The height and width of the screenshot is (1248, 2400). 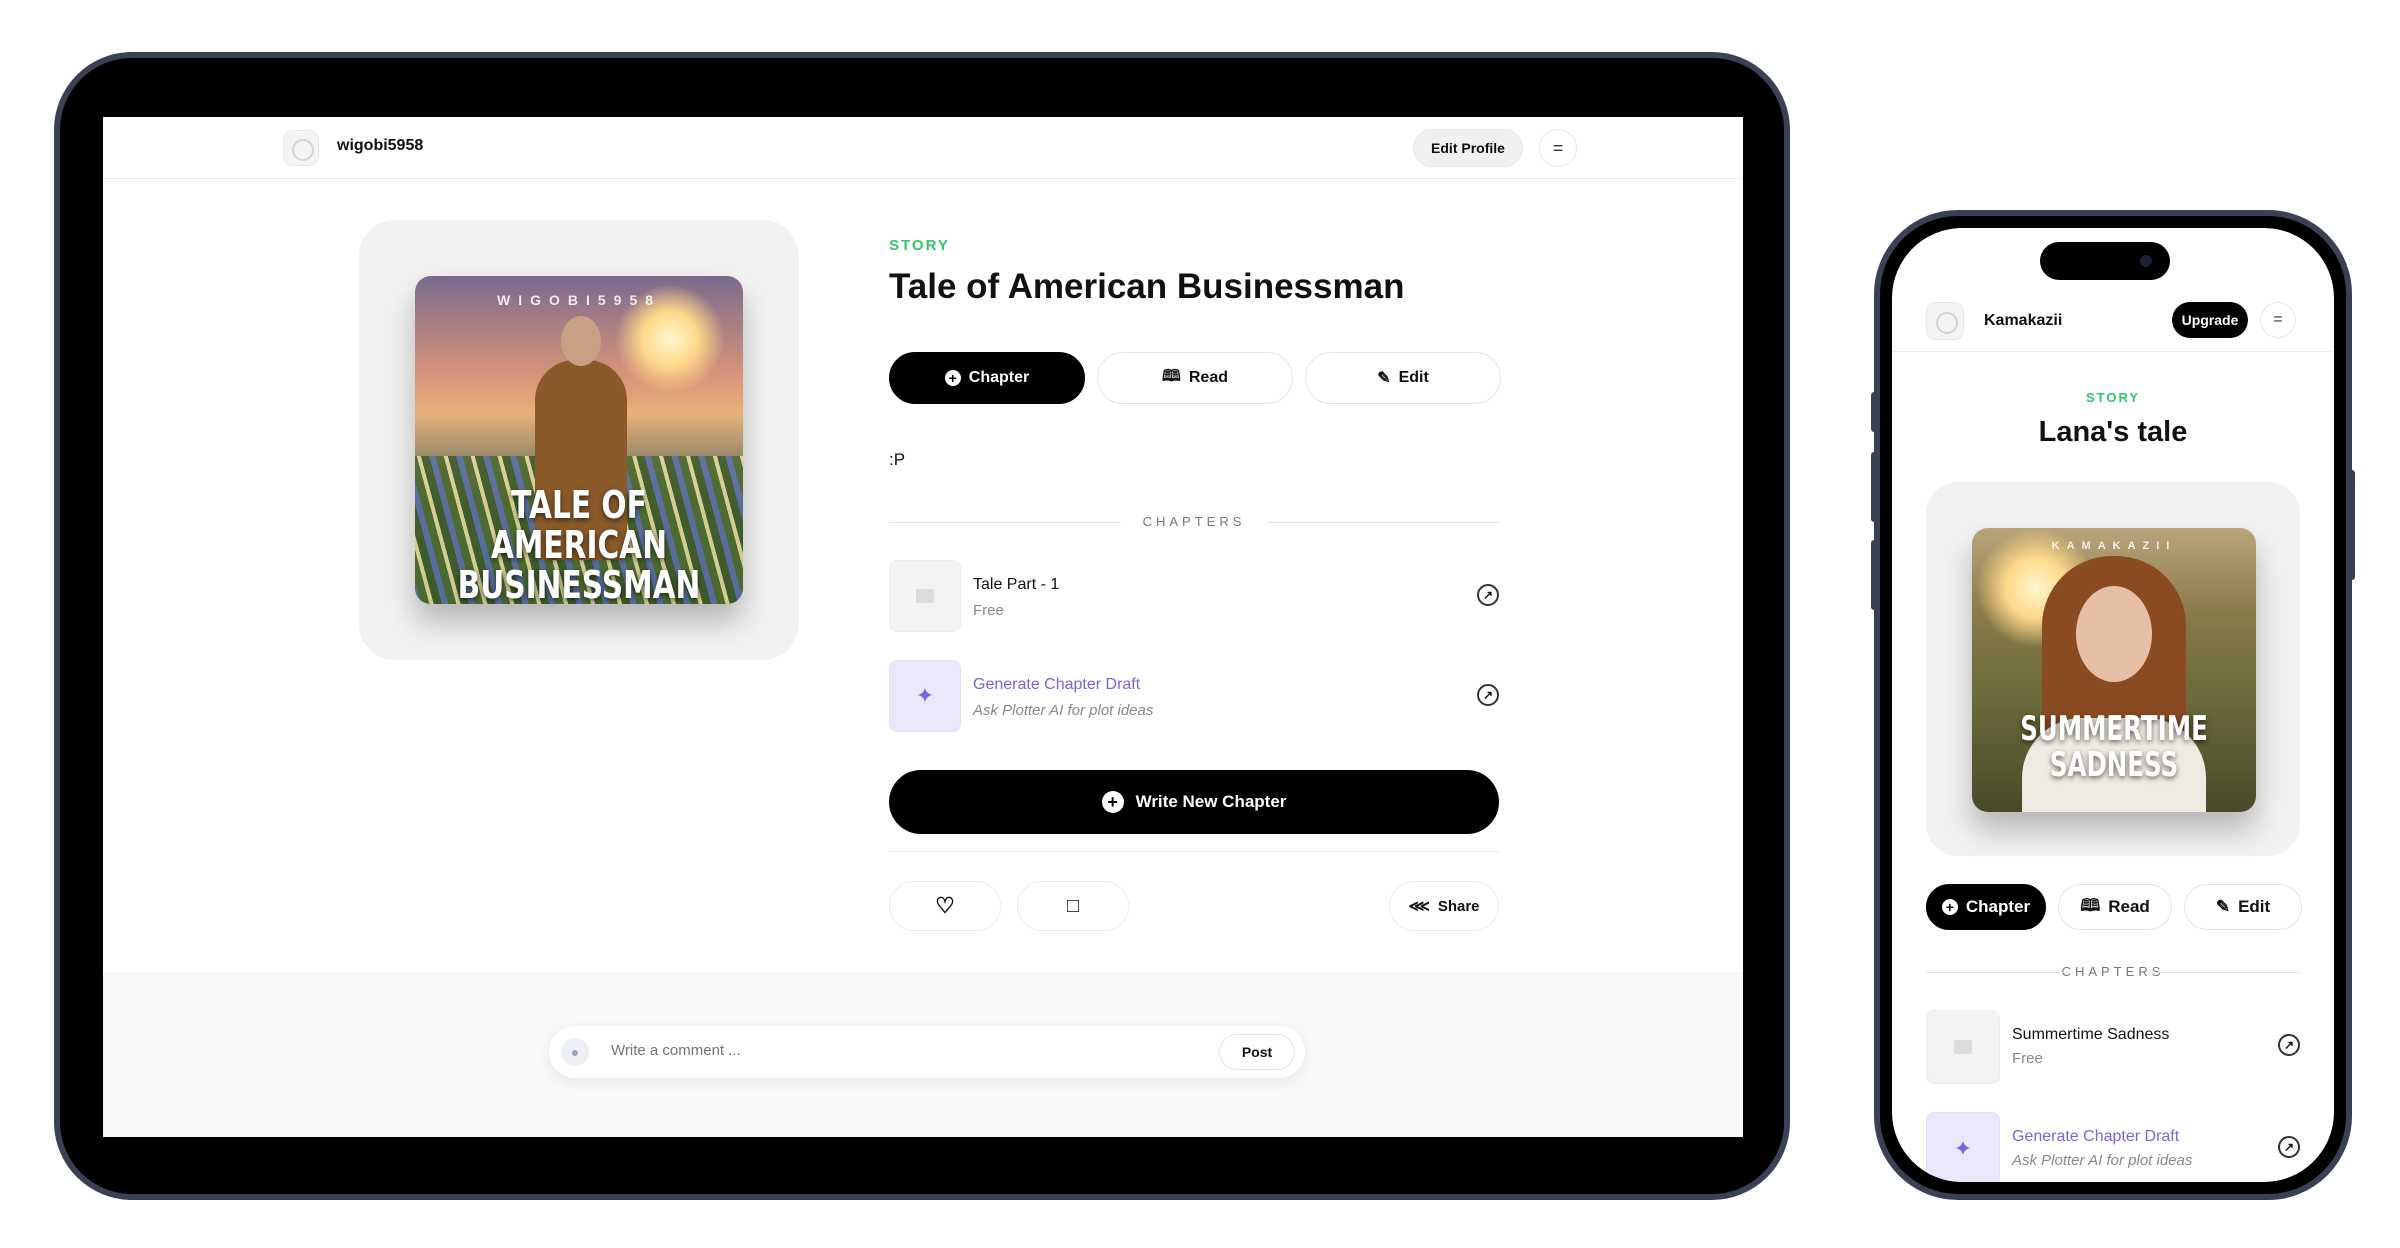 I want to click on divider, so click(x=1194, y=851).